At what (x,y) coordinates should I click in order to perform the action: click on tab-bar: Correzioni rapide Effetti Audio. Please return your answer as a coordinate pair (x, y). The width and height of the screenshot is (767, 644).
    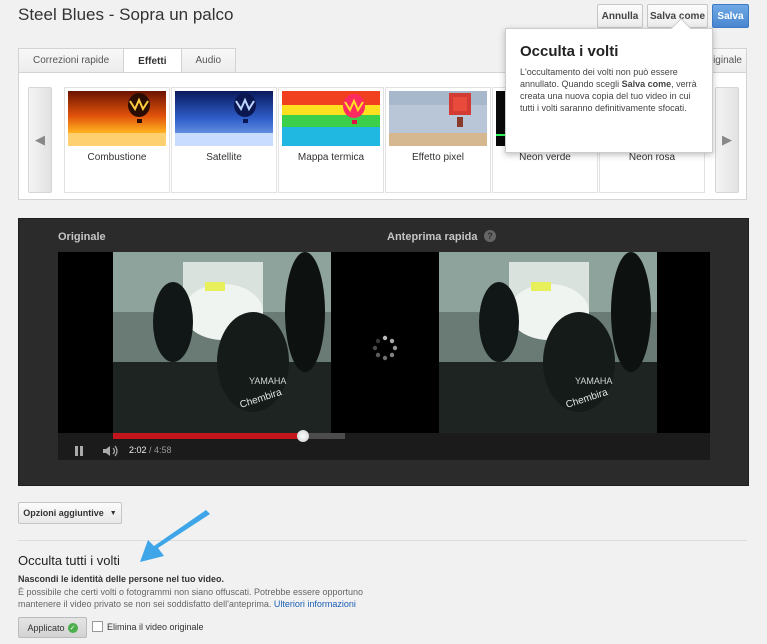
    Looking at the image, I should click on (127, 60).